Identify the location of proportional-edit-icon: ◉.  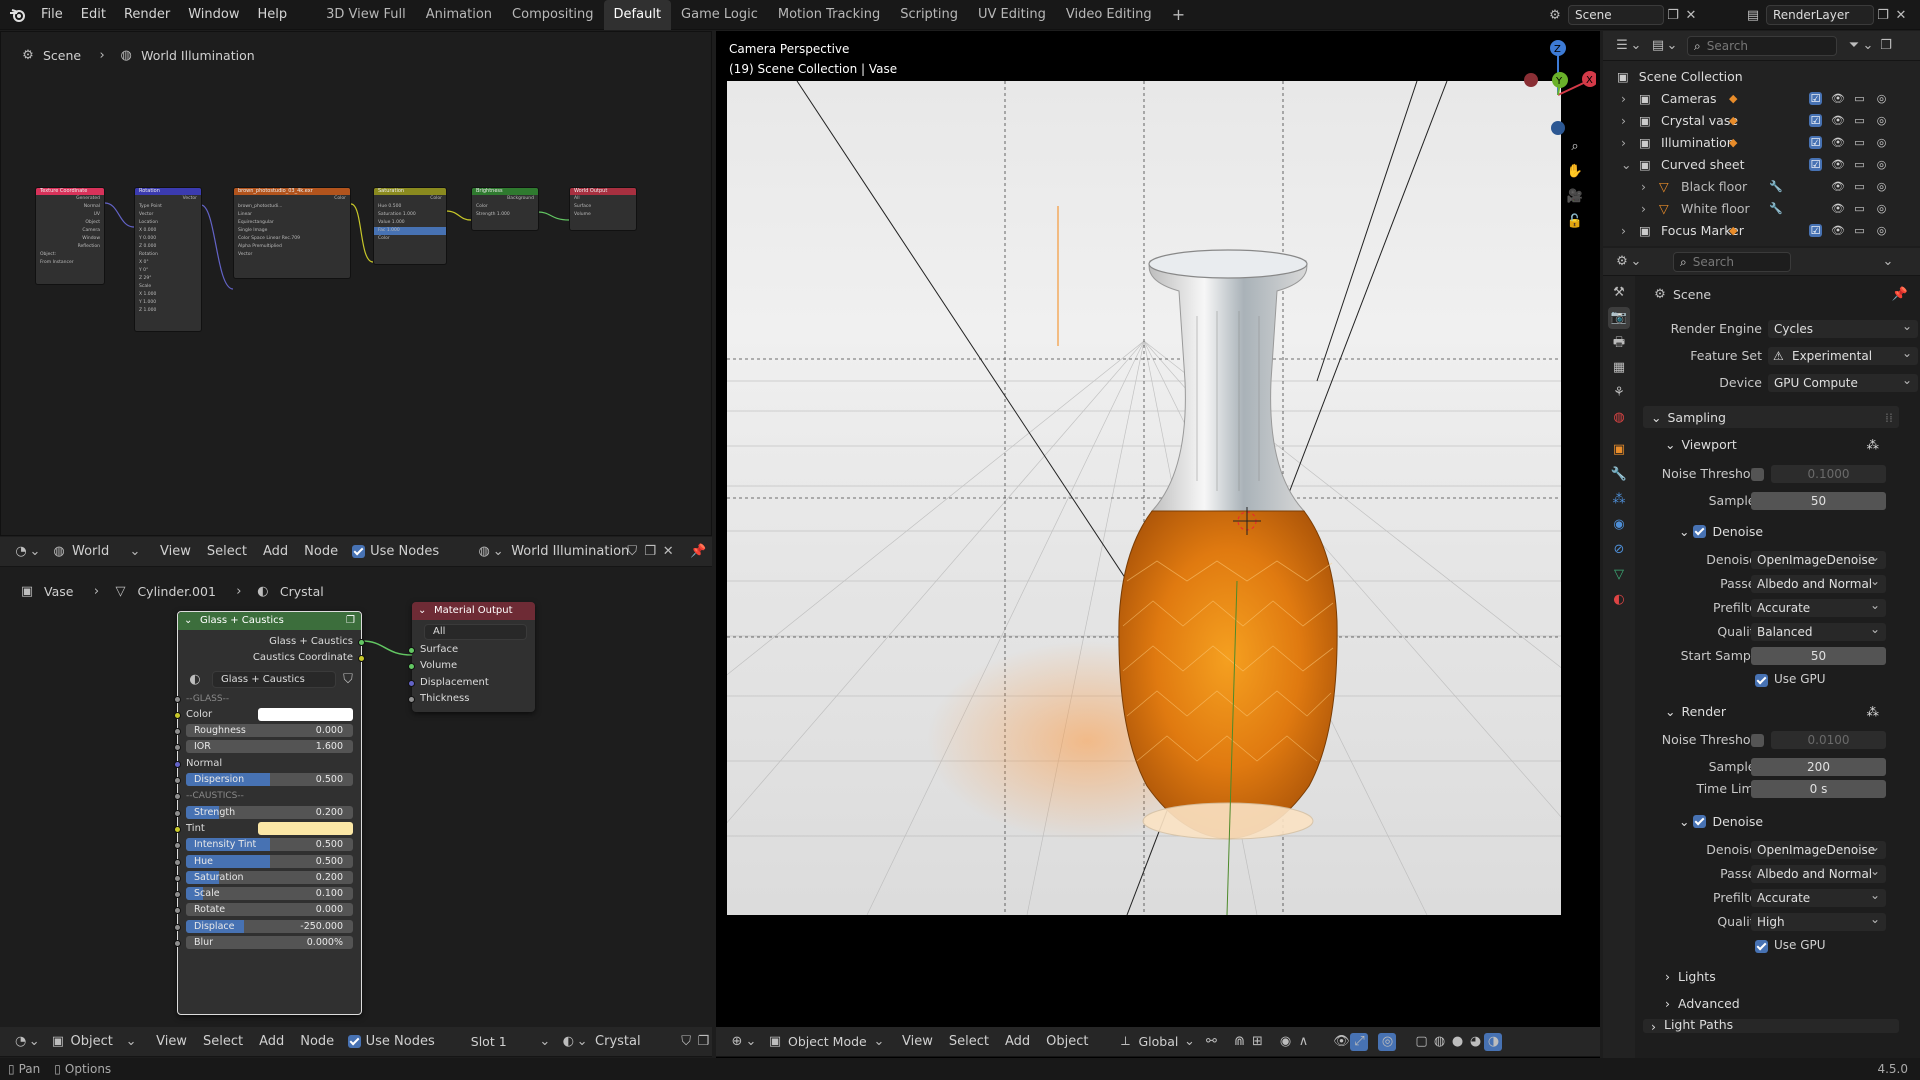
(1285, 1042).